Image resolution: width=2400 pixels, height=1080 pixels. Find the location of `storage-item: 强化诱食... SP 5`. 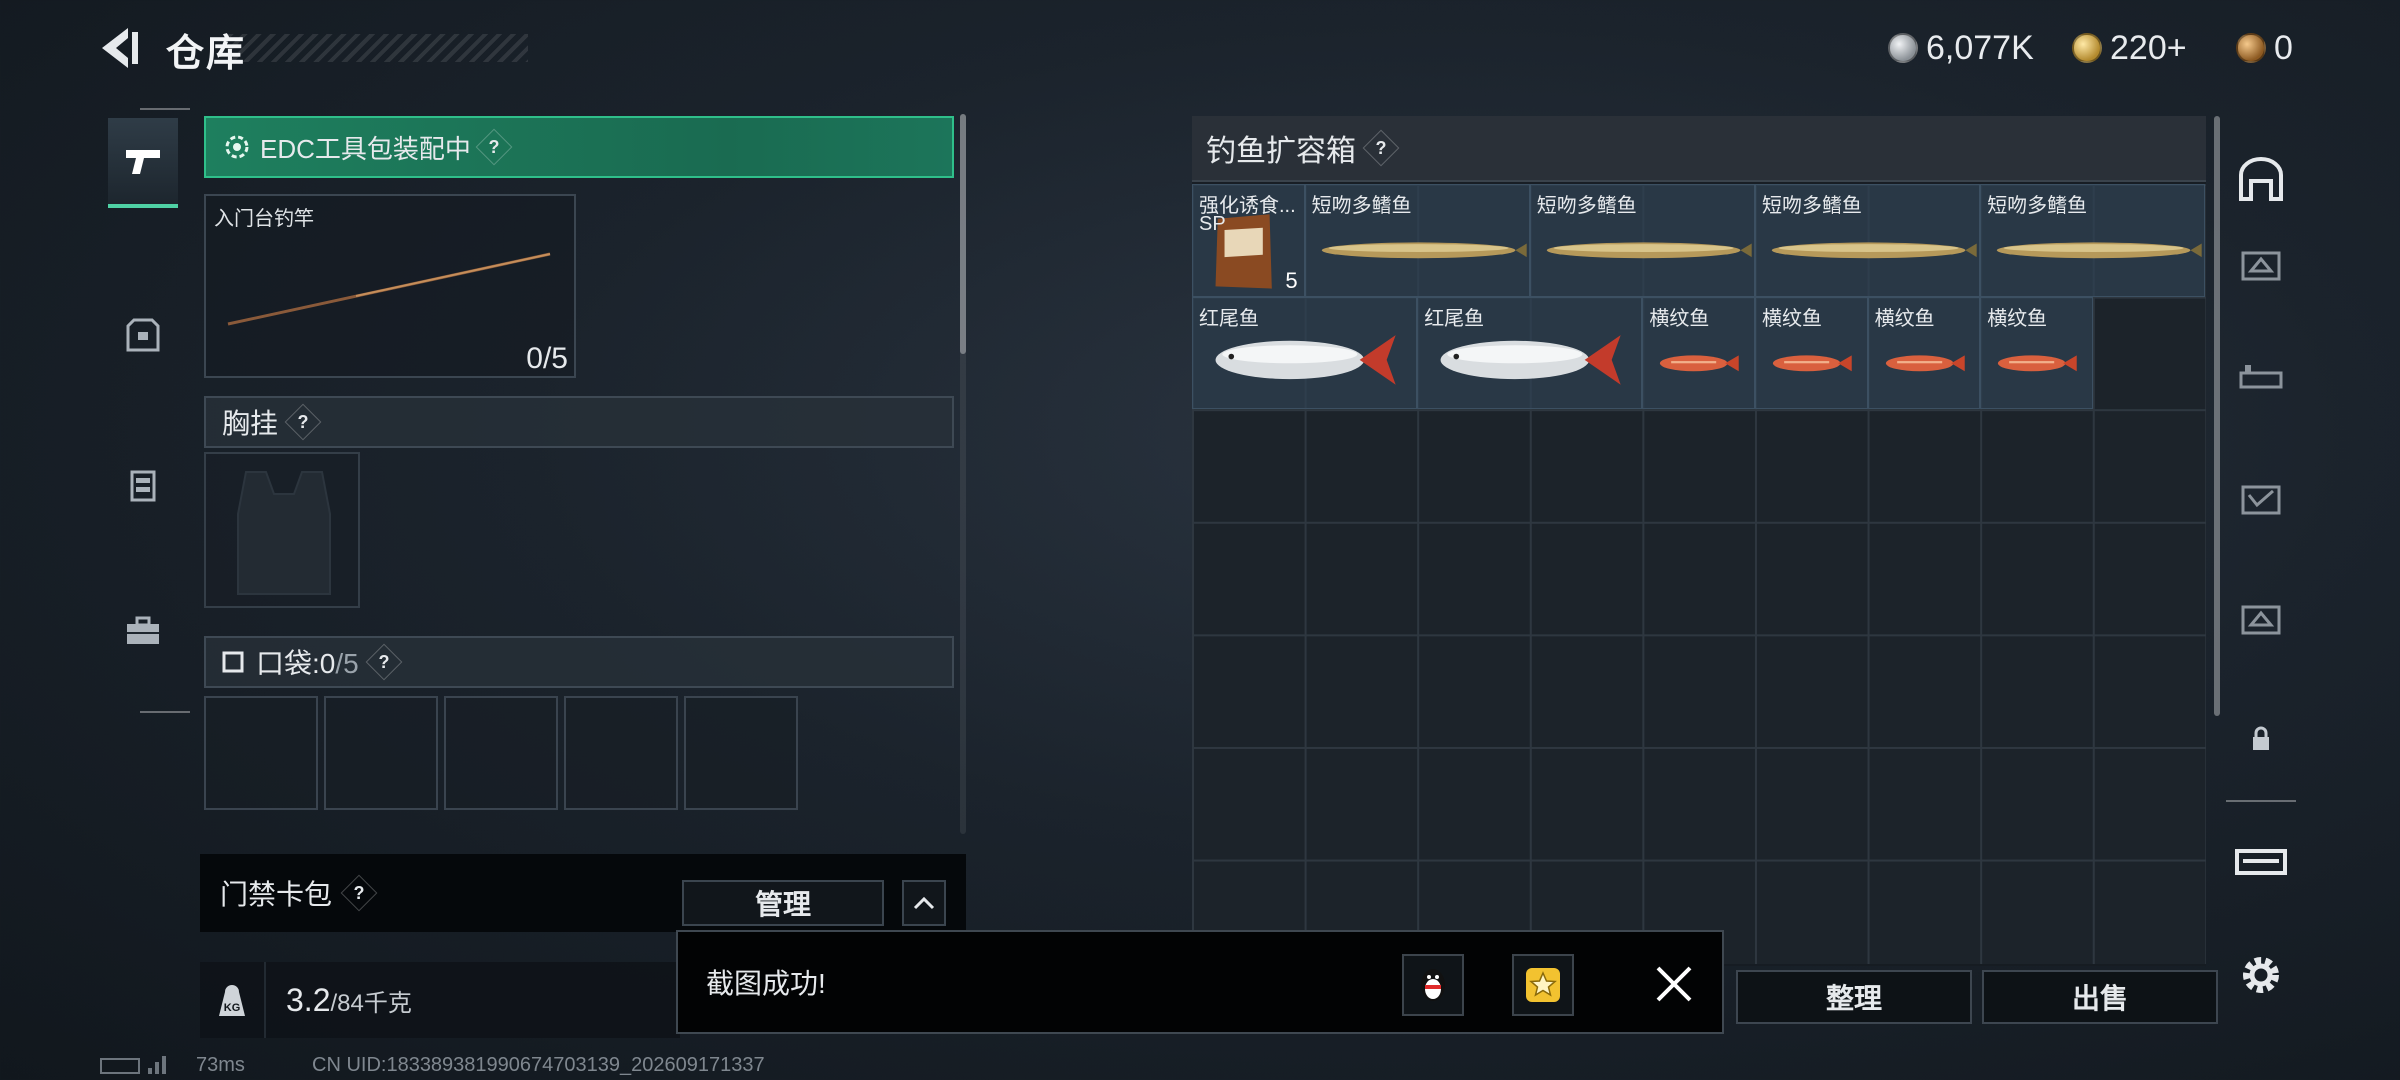

storage-item: 强化诱食... SP 5 is located at coordinates (1248, 240).